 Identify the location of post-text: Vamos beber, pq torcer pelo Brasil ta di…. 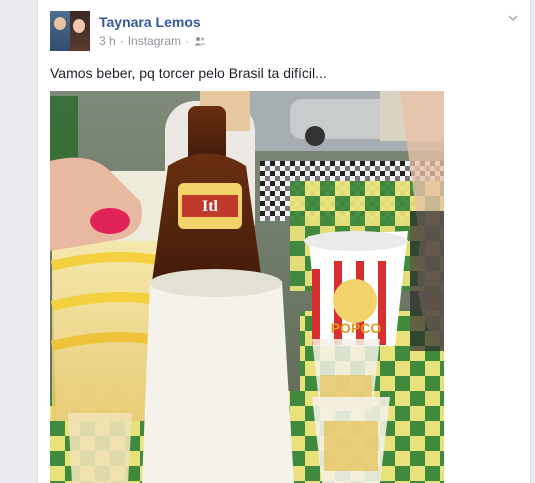
(188, 73).